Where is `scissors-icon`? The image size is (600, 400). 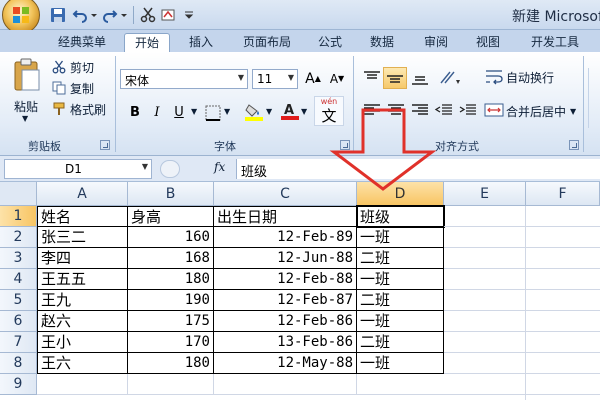 scissors-icon is located at coordinates (148, 15).